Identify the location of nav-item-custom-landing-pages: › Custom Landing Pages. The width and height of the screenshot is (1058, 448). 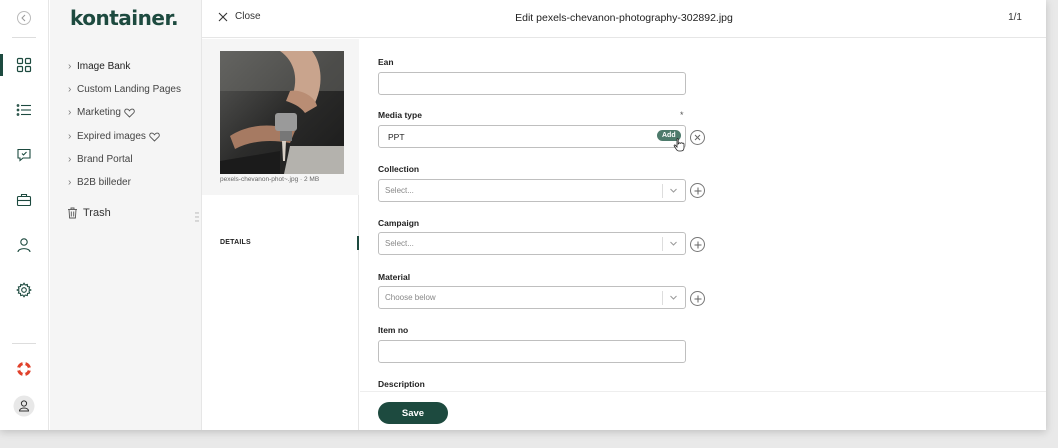
(124, 89).